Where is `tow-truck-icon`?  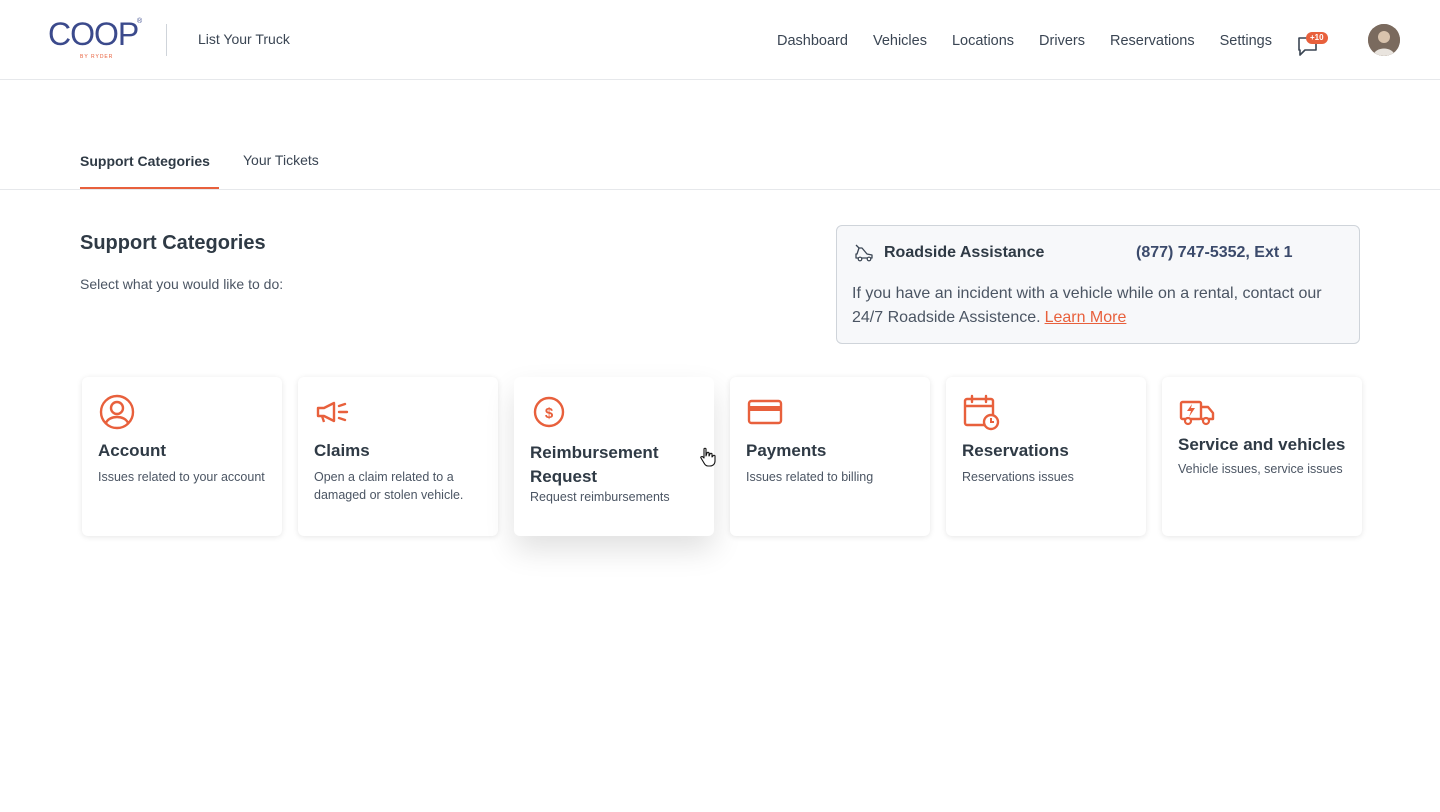 tow-truck-icon is located at coordinates (864, 253).